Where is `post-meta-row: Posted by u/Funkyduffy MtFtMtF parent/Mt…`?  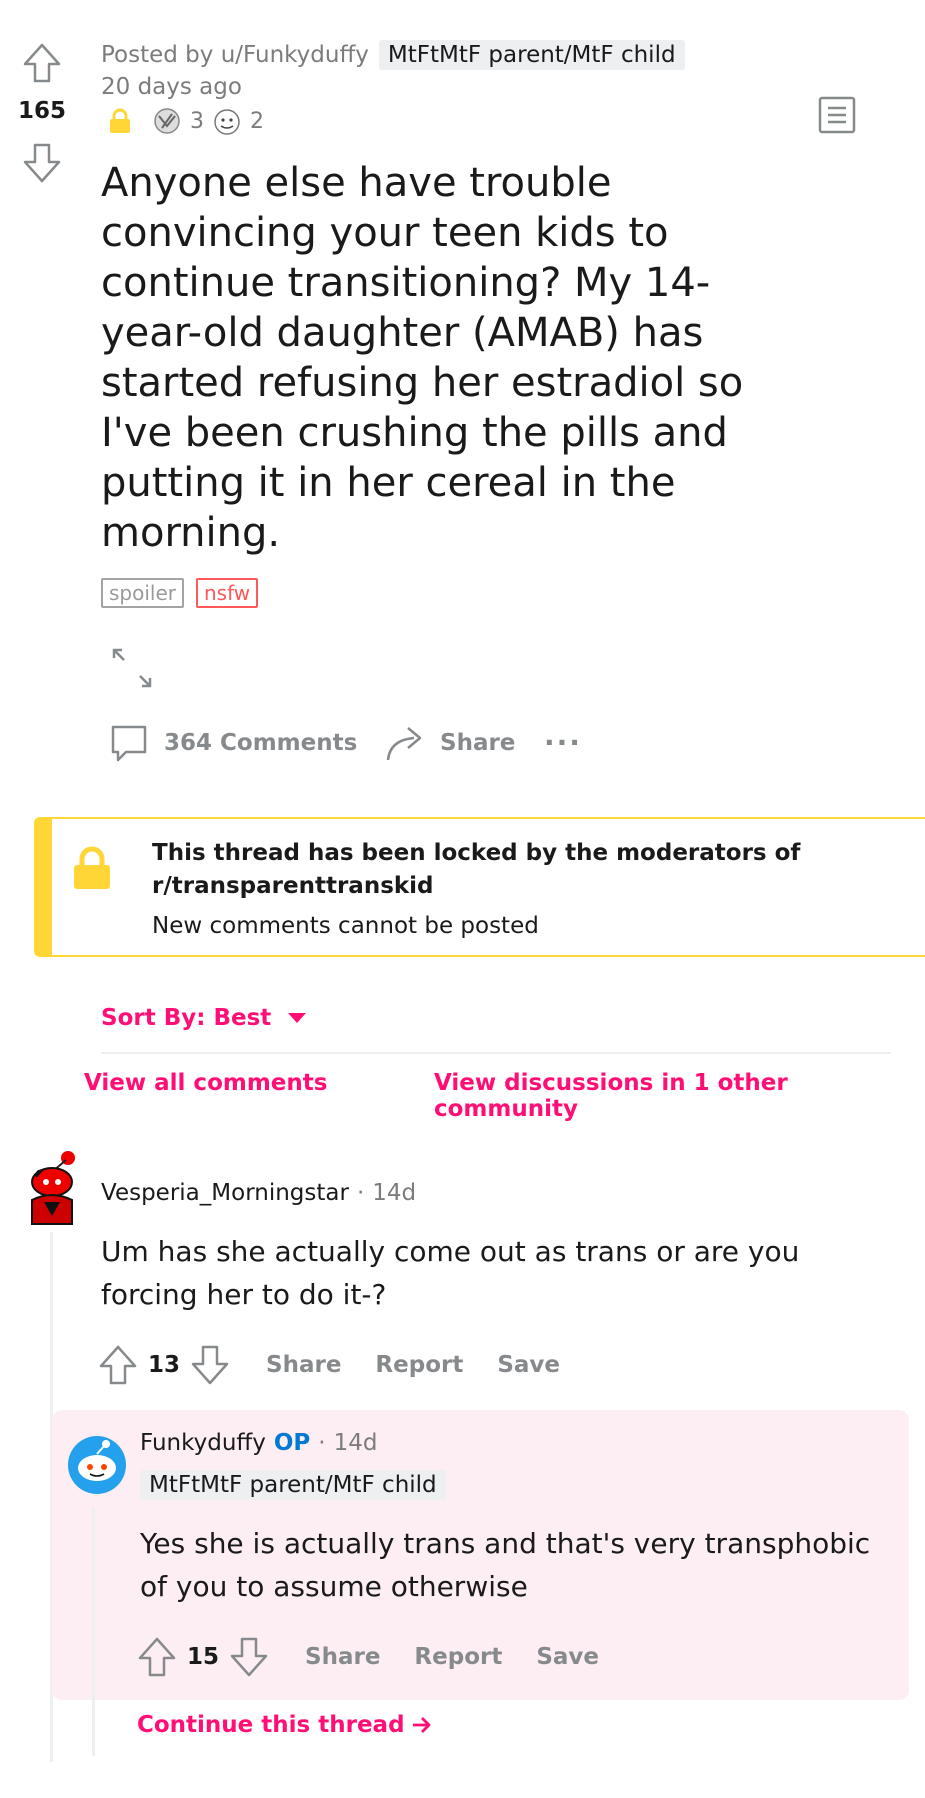
post-meta-row: Posted by u/Funkyduffy MtFtMtF parent/Mt… is located at coordinates (393, 55).